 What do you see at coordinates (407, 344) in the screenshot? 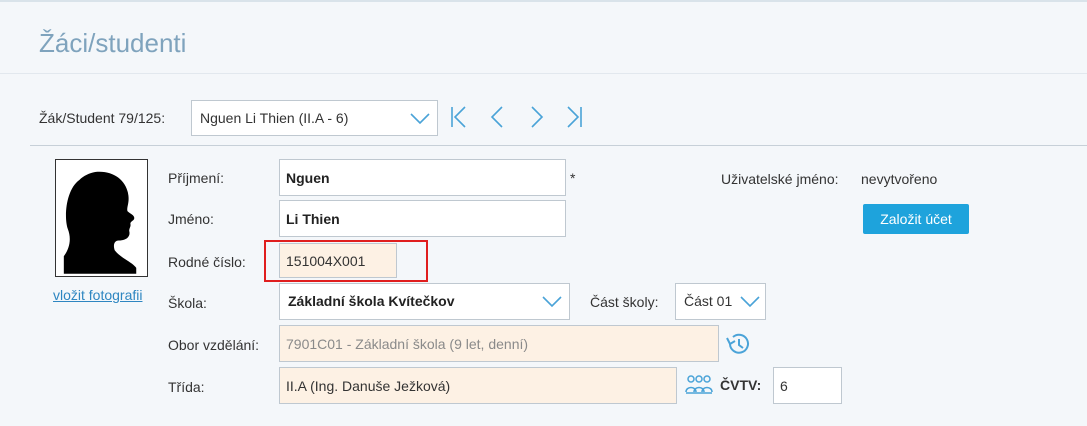
I see `field-of-study-value: 7901C01 - Základní škola (9 let, denní)` at bounding box center [407, 344].